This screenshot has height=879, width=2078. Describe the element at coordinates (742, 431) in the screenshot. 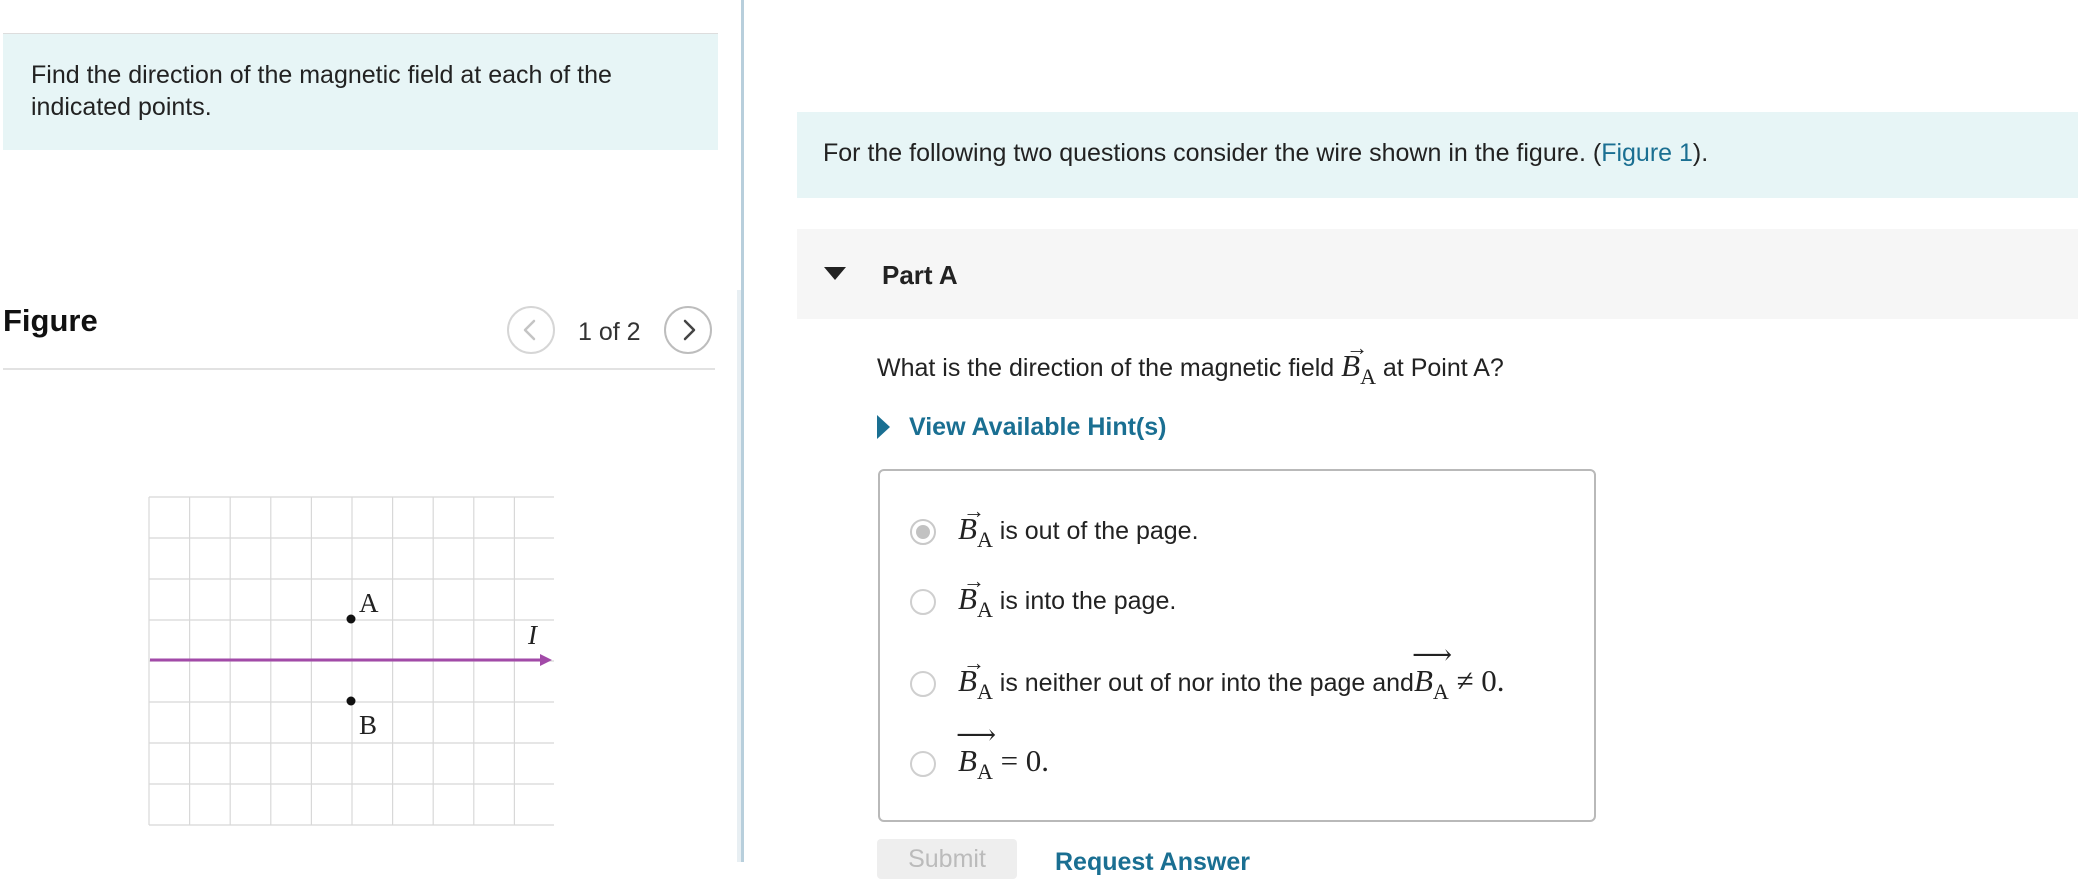

I see `panel-divider` at that location.